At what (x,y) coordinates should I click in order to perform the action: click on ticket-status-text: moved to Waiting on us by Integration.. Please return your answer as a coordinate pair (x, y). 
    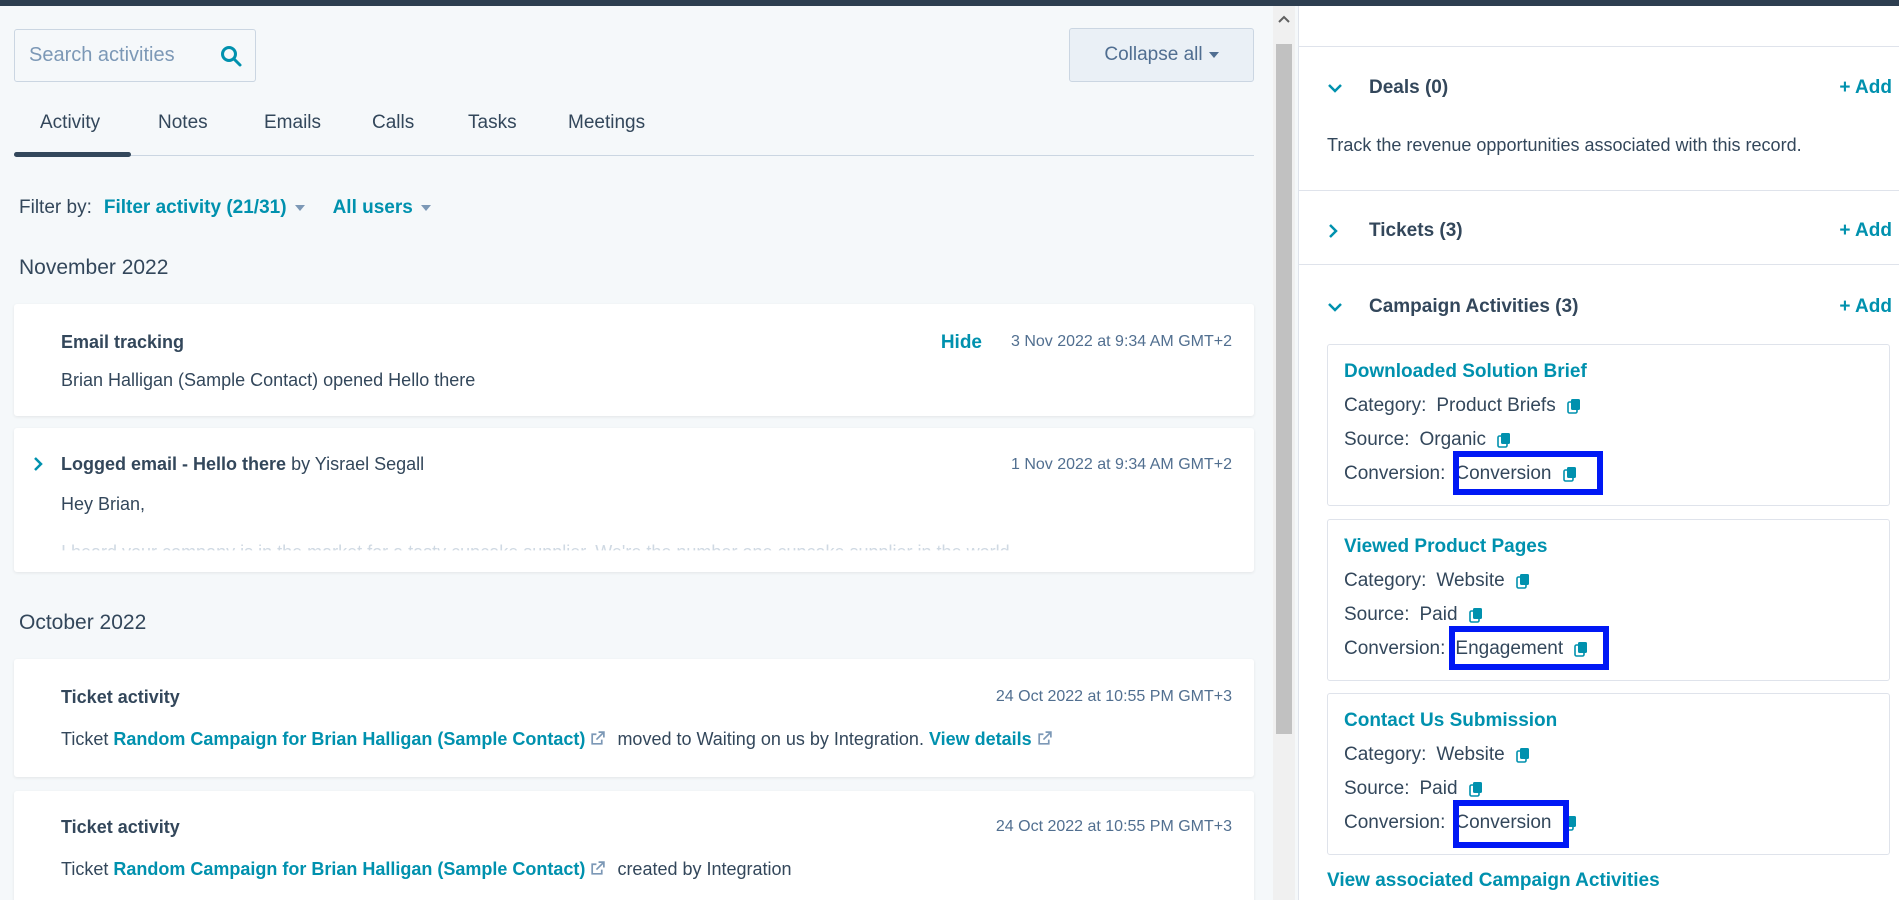
    Looking at the image, I should click on (770, 739).